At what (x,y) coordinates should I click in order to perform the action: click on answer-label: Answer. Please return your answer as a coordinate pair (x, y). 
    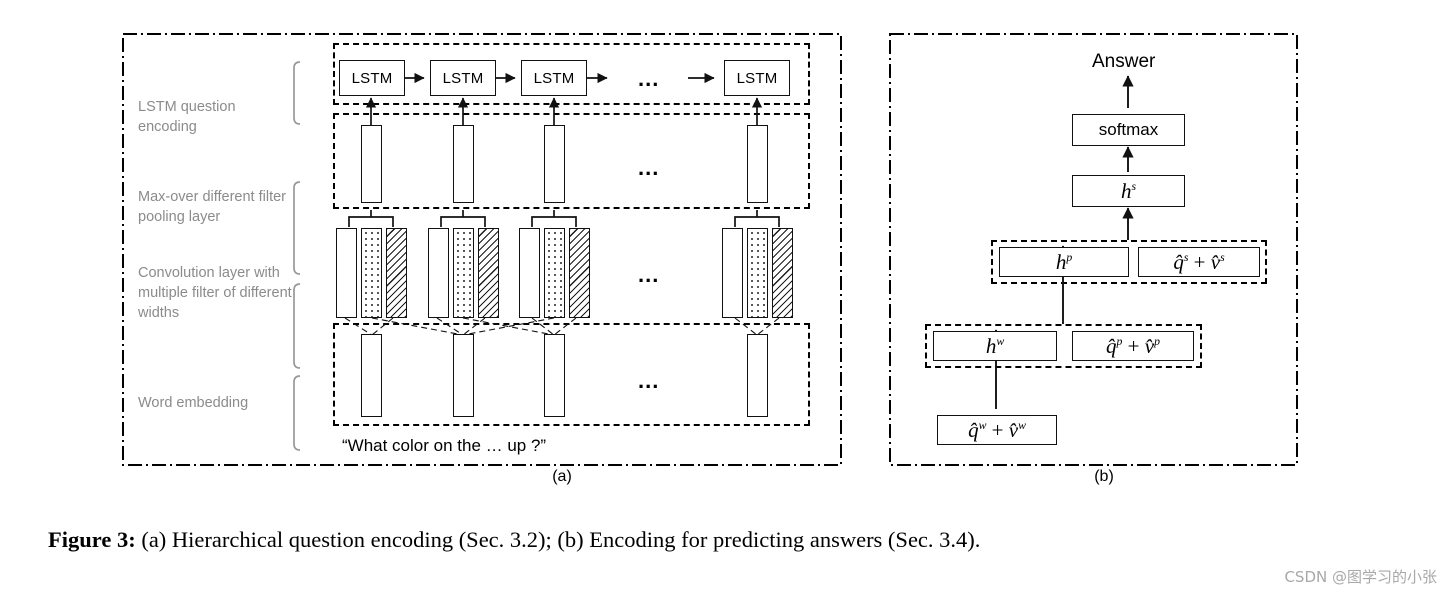
    Looking at the image, I should click on (1124, 61).